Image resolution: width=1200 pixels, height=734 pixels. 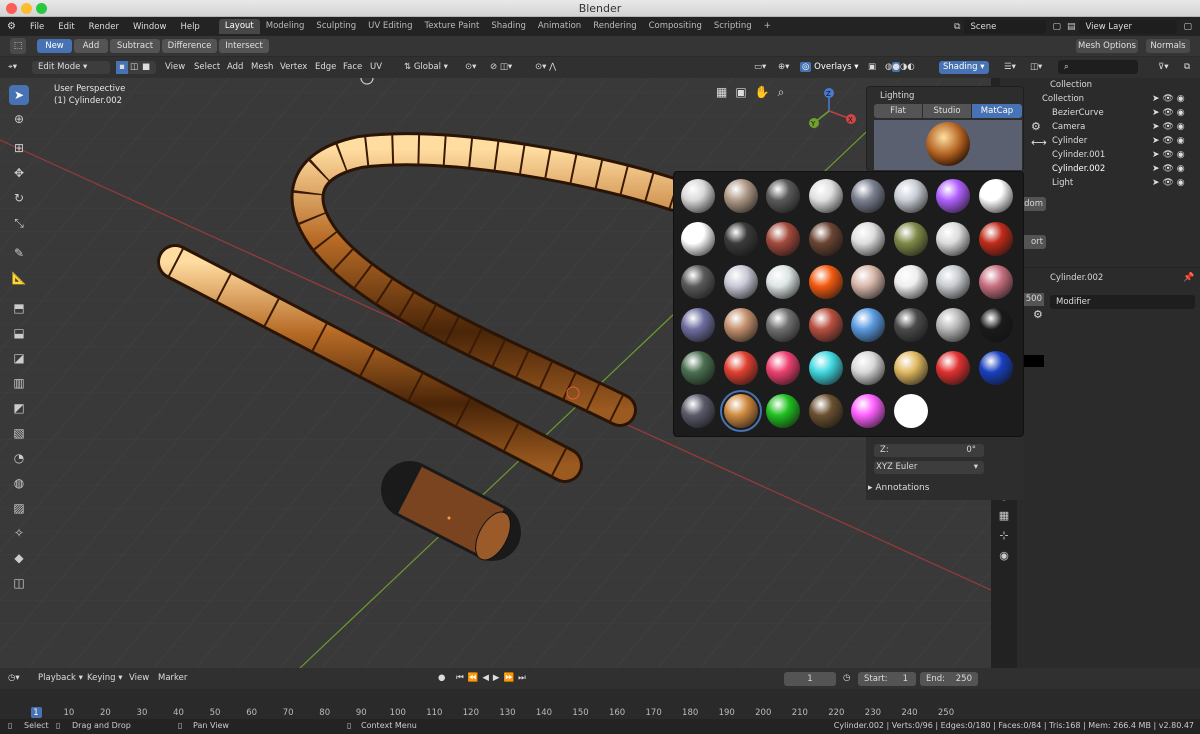 I want to click on prev-keyframe-icon: ⏪, so click(x=475, y=678).